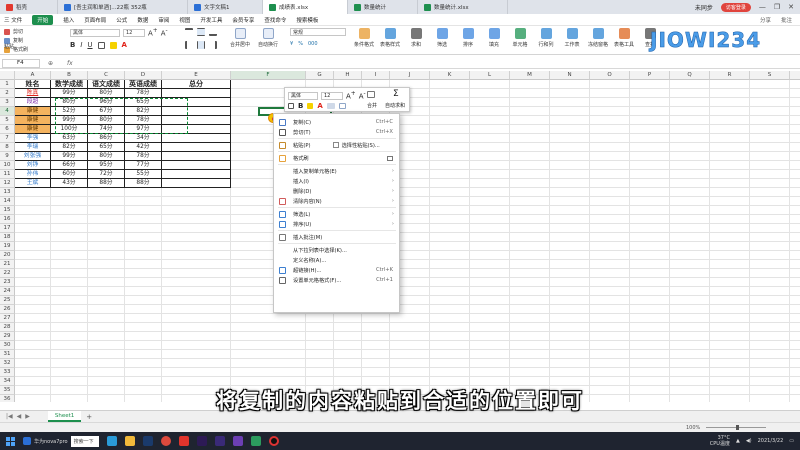 The image size is (800, 450). What do you see at coordinates (303, 95) in the screenshot?
I see `mini-font-select: 黑体` at bounding box center [303, 95].